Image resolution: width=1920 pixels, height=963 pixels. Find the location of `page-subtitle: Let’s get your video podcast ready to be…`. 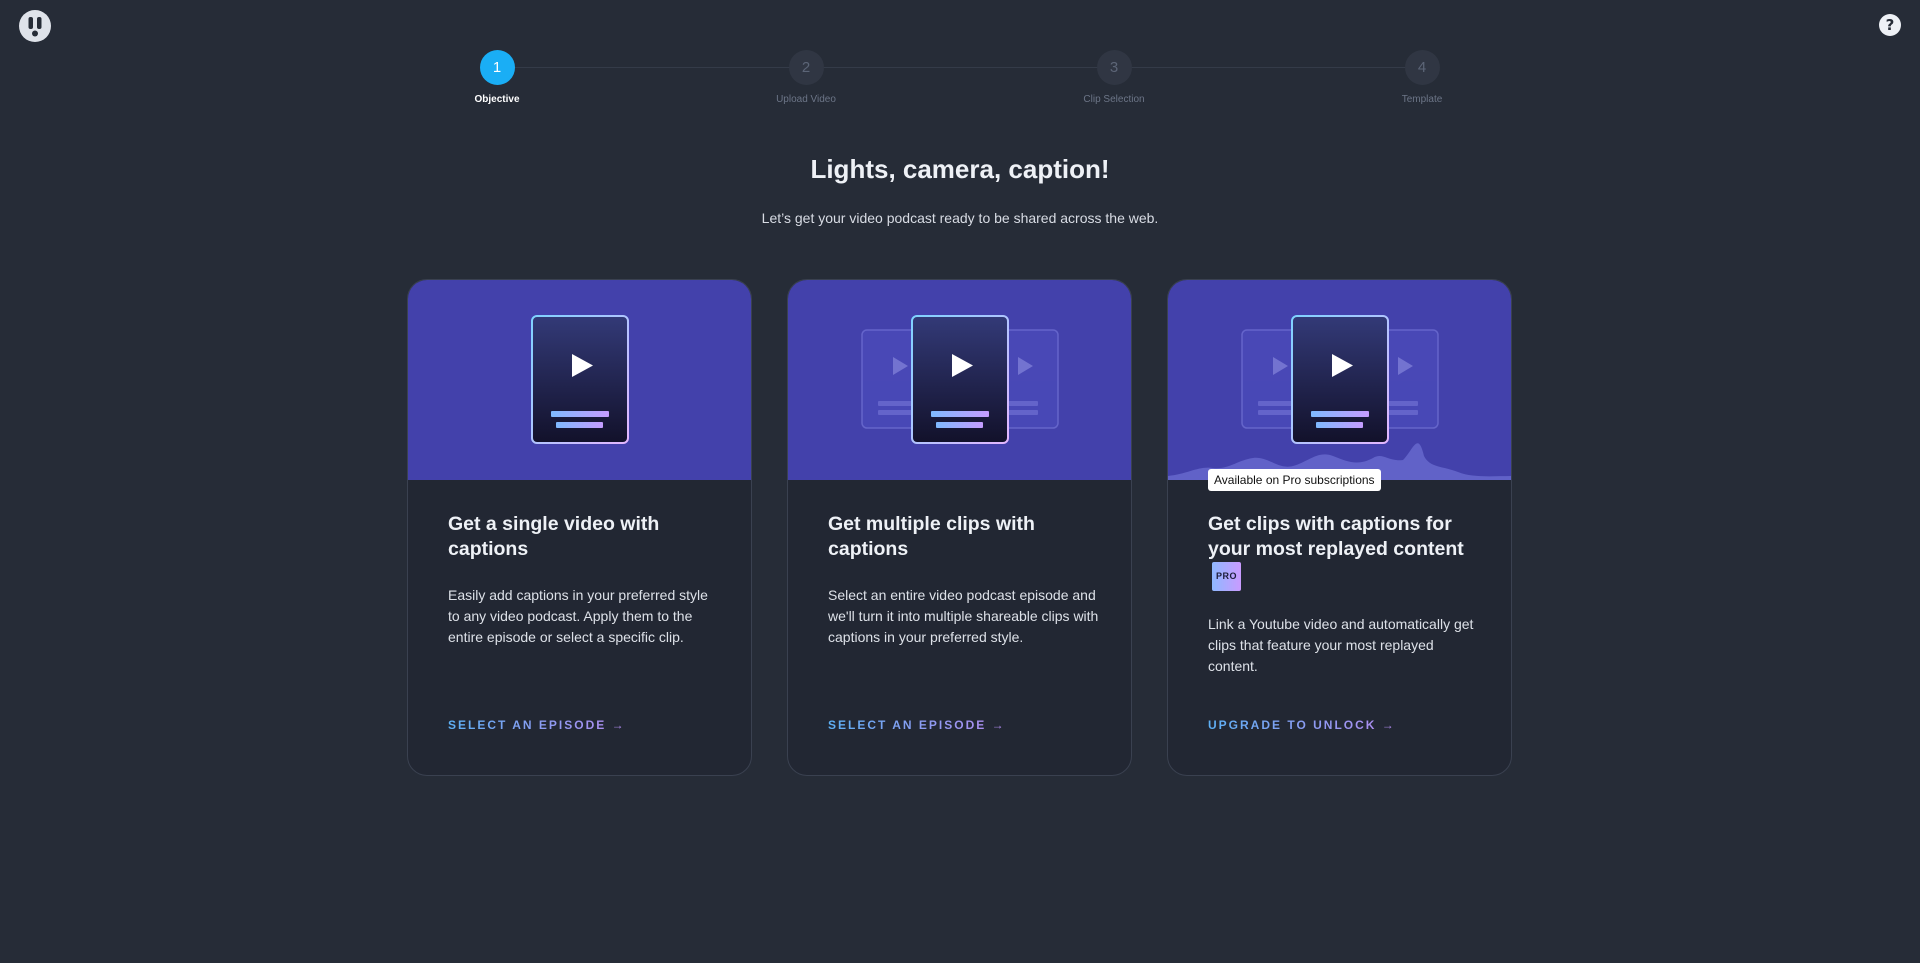

page-subtitle: Let’s get your video podcast ready to be… is located at coordinates (960, 218).